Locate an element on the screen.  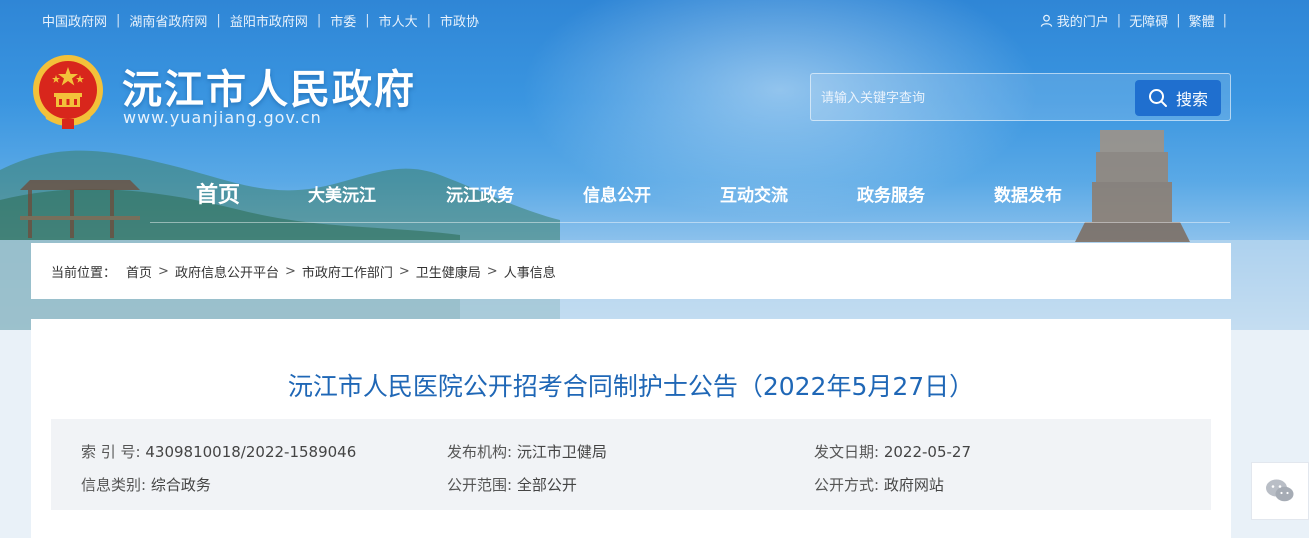
main-nav: 首页 大美沅江 沅江政务 信息公开 互动交流 政务服务 数据发布 is located at coordinates (654, 196).